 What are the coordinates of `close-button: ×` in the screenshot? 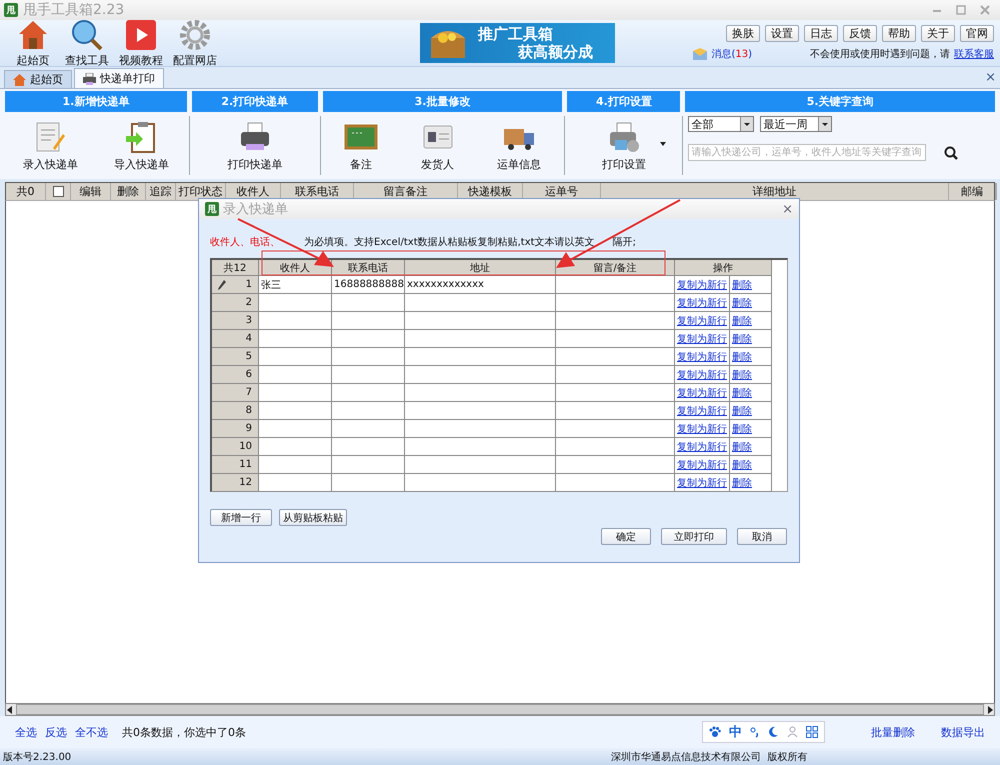 It's located at (787, 209).